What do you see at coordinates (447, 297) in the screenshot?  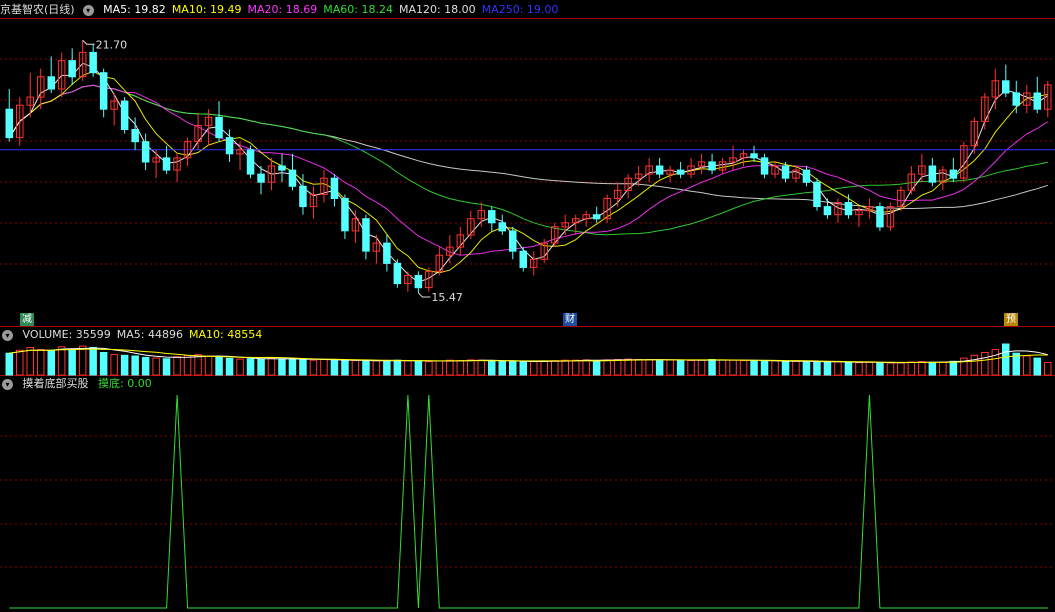 I see `low-price-label: 15.47` at bounding box center [447, 297].